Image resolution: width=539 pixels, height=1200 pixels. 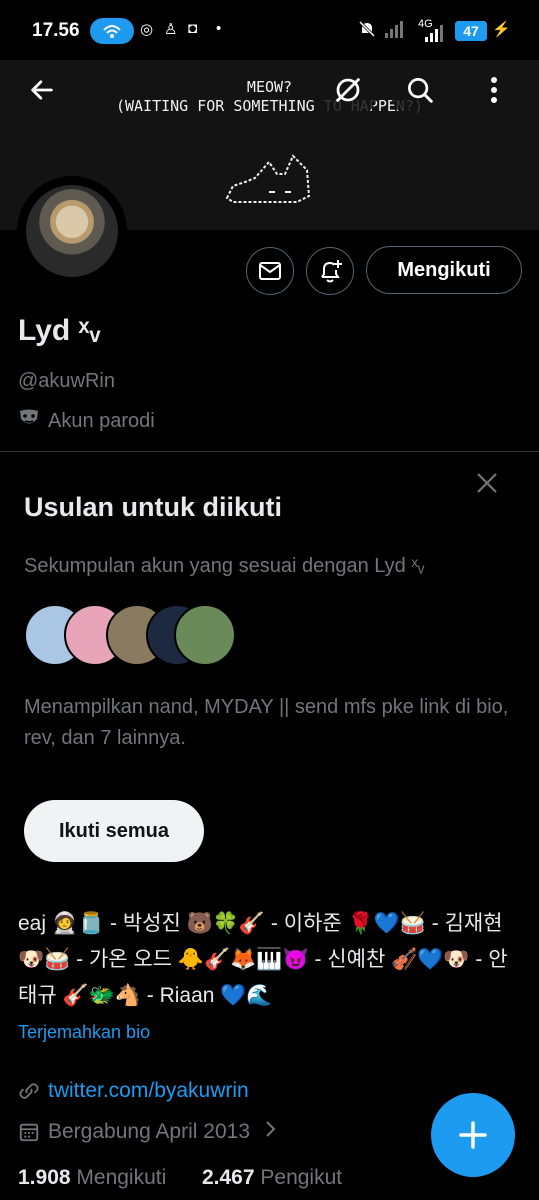 I want to click on avatar-image, so click(x=72, y=231).